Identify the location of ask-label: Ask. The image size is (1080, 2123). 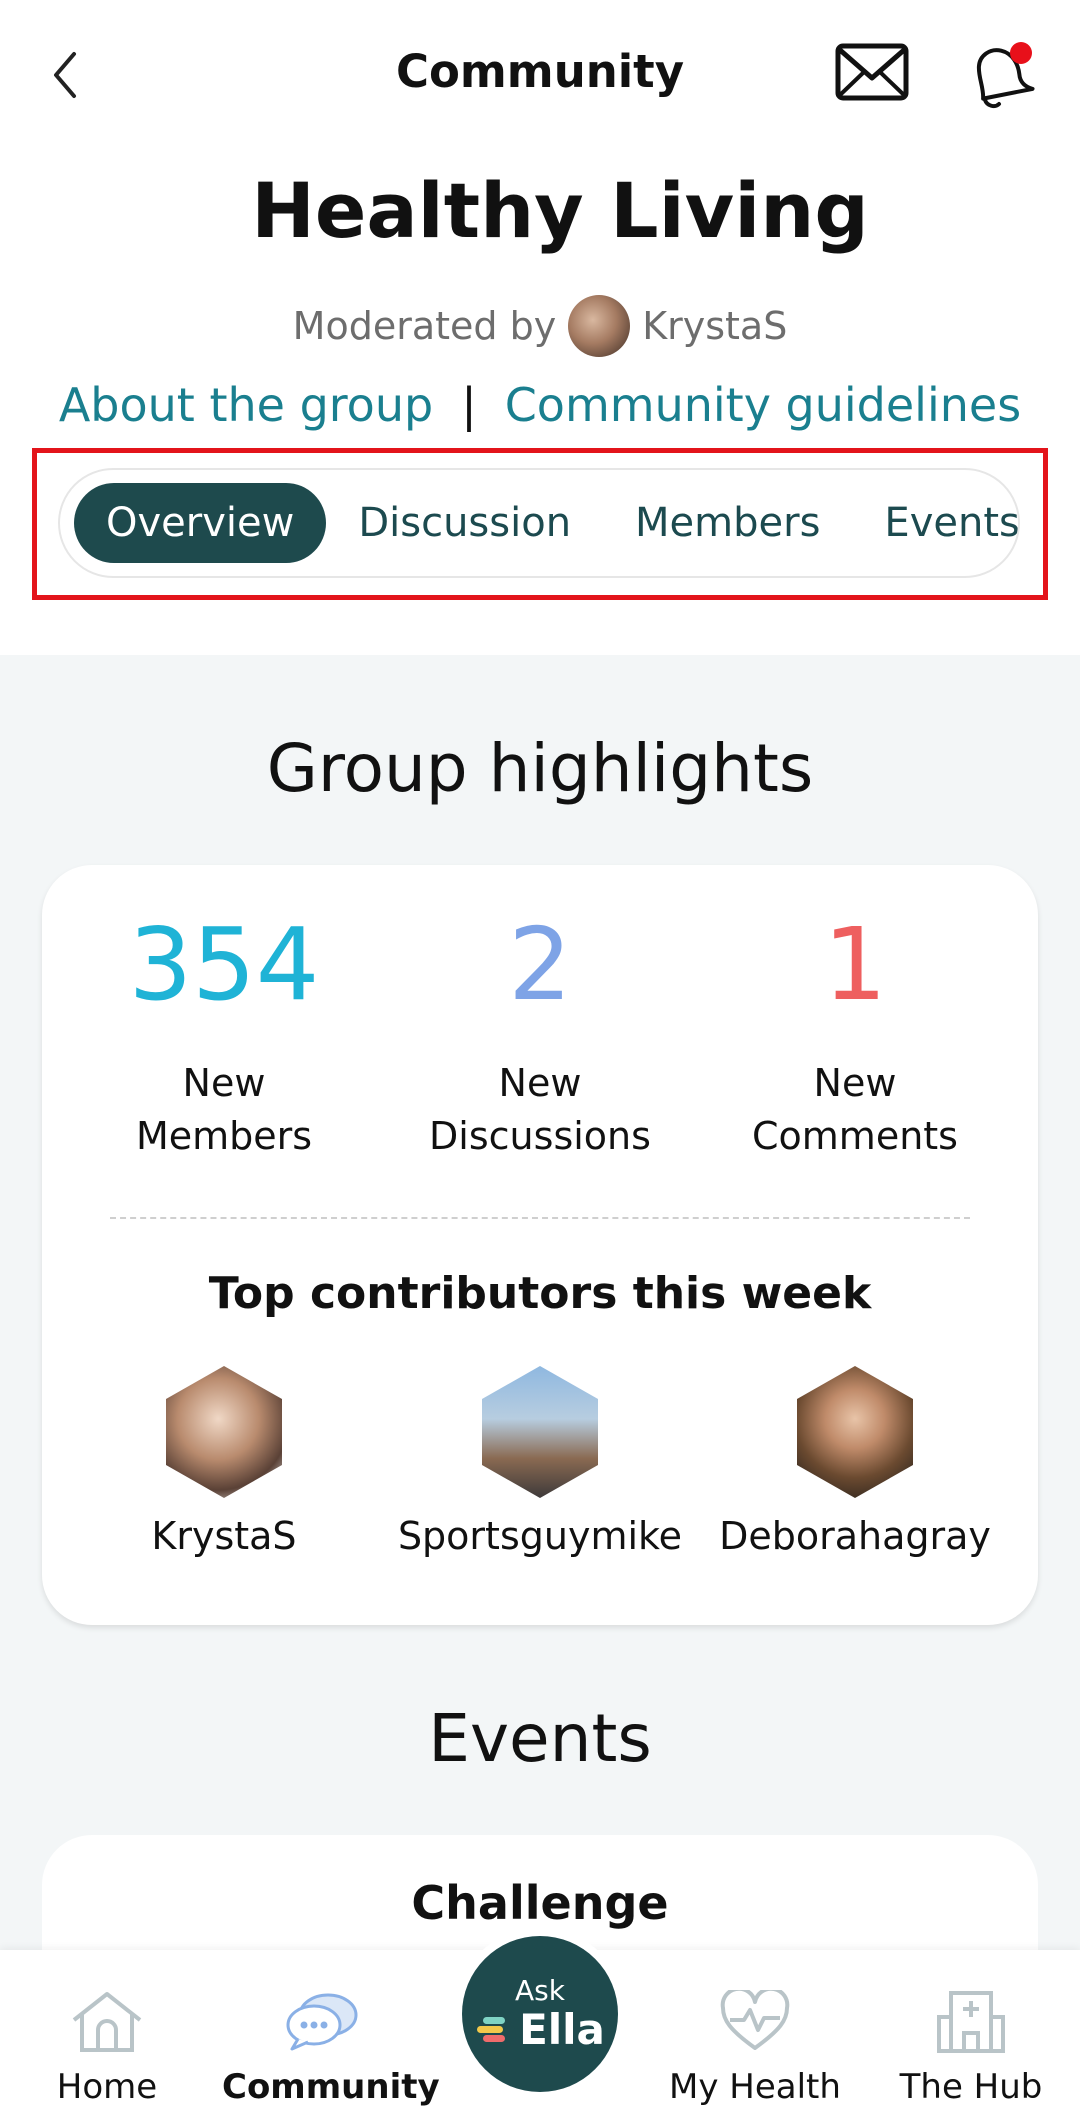
(540, 1990).